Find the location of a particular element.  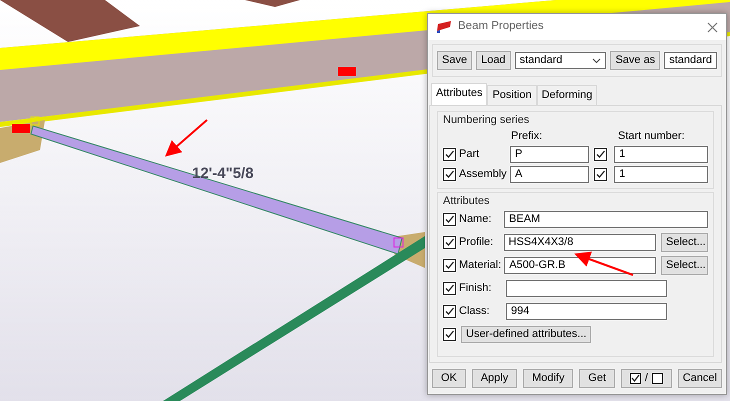

text-field: A500-GR.B is located at coordinates (580, 265).